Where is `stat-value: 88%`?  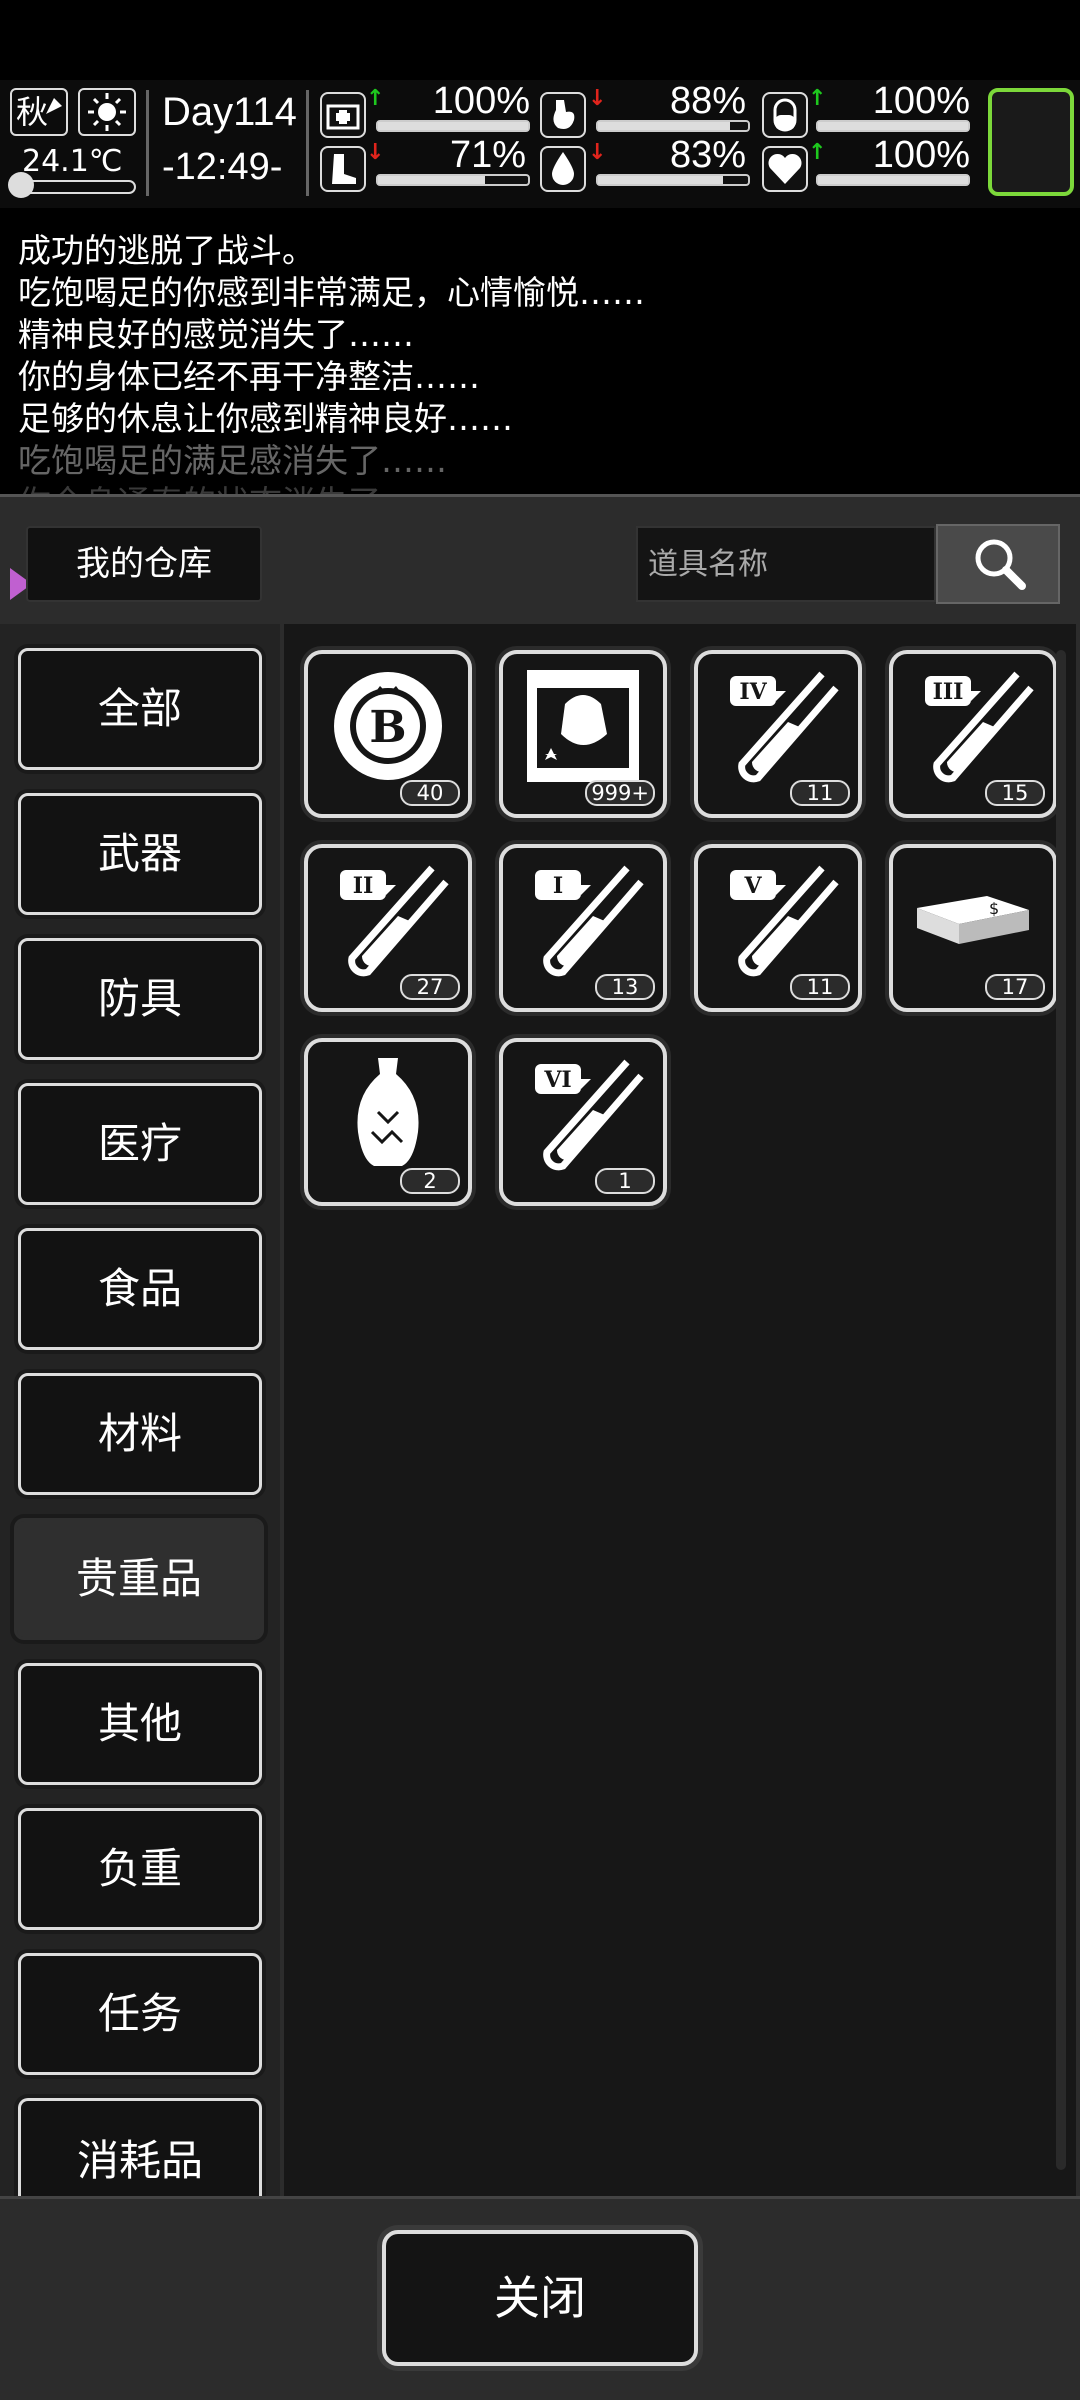 stat-value: 88% is located at coordinates (707, 101).